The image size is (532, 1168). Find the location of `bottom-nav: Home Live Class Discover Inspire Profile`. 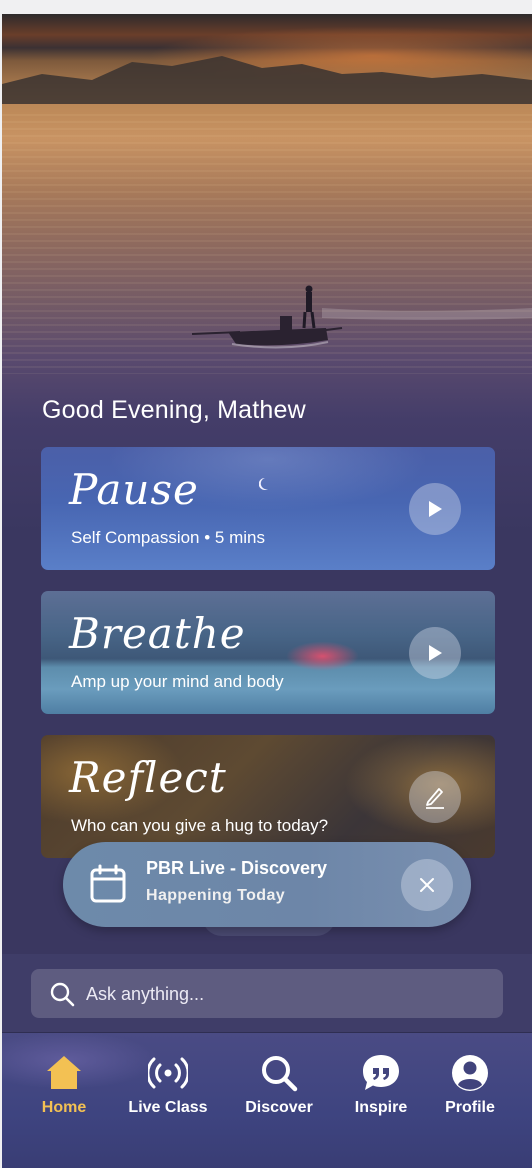

bottom-nav: Home Live Class Discover Inspire Profile is located at coordinates (267, 1100).